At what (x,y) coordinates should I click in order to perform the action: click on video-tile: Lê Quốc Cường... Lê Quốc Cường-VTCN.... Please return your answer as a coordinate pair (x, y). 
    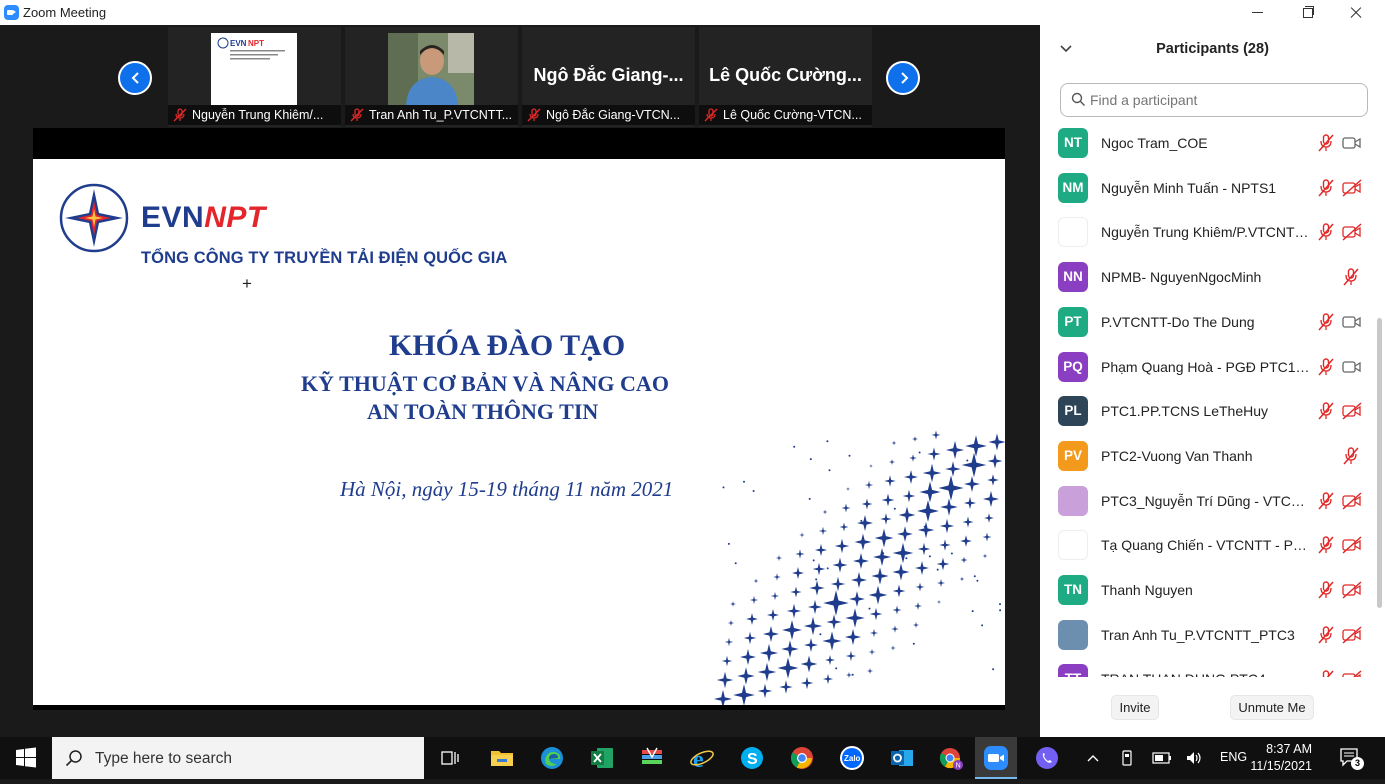
    Looking at the image, I should click on (785, 77).